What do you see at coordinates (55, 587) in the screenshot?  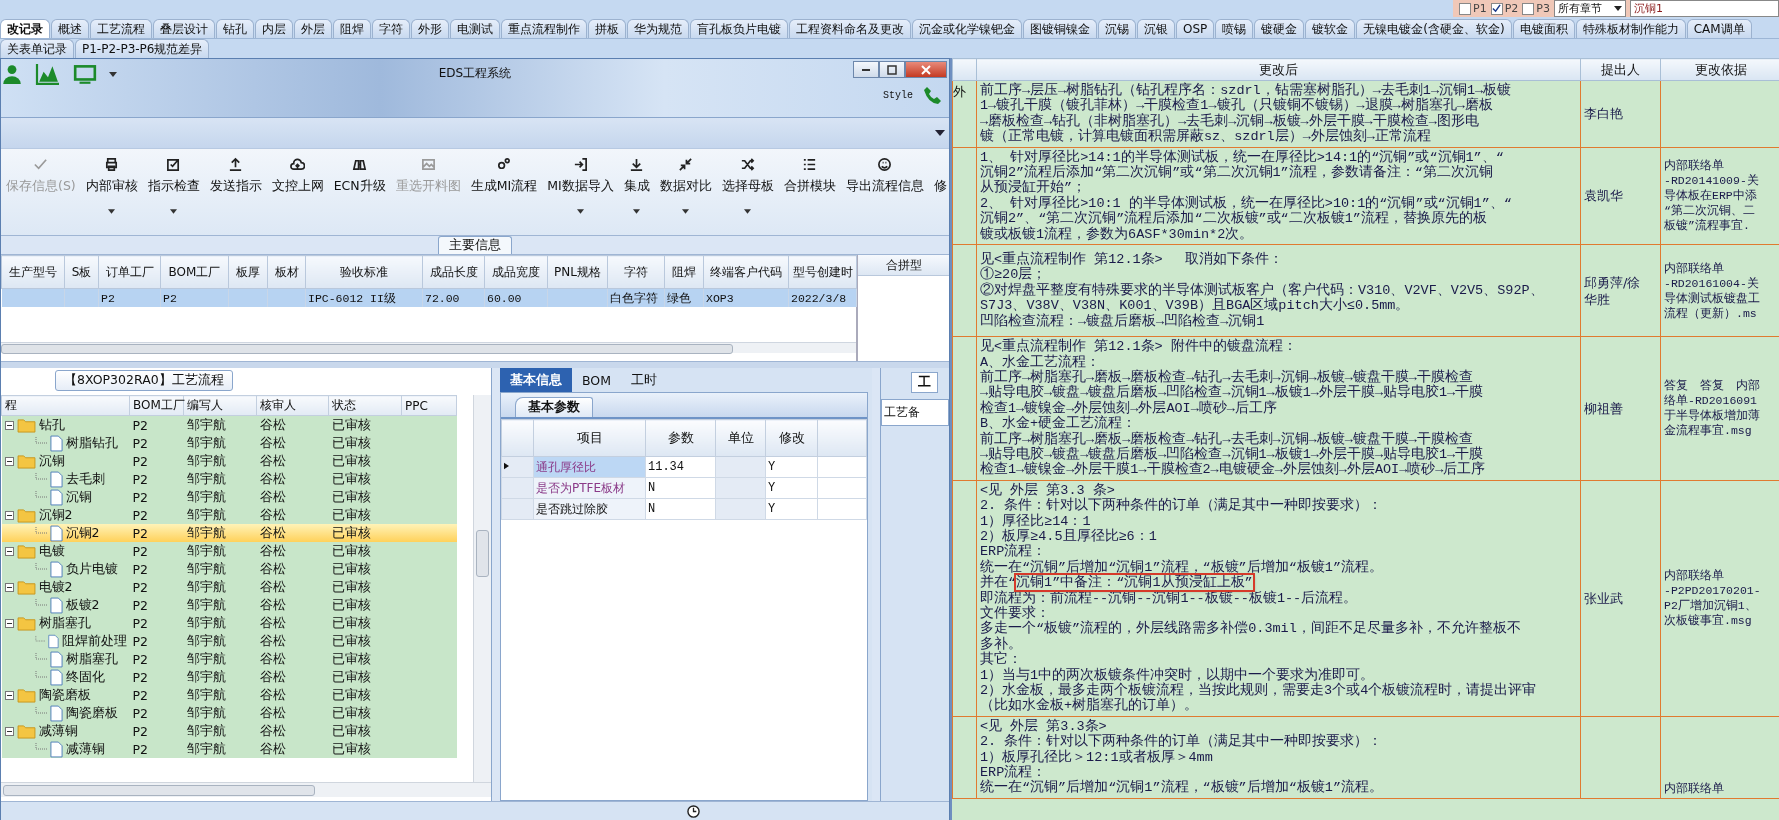 I see `tree-node-label: 电镀2` at bounding box center [55, 587].